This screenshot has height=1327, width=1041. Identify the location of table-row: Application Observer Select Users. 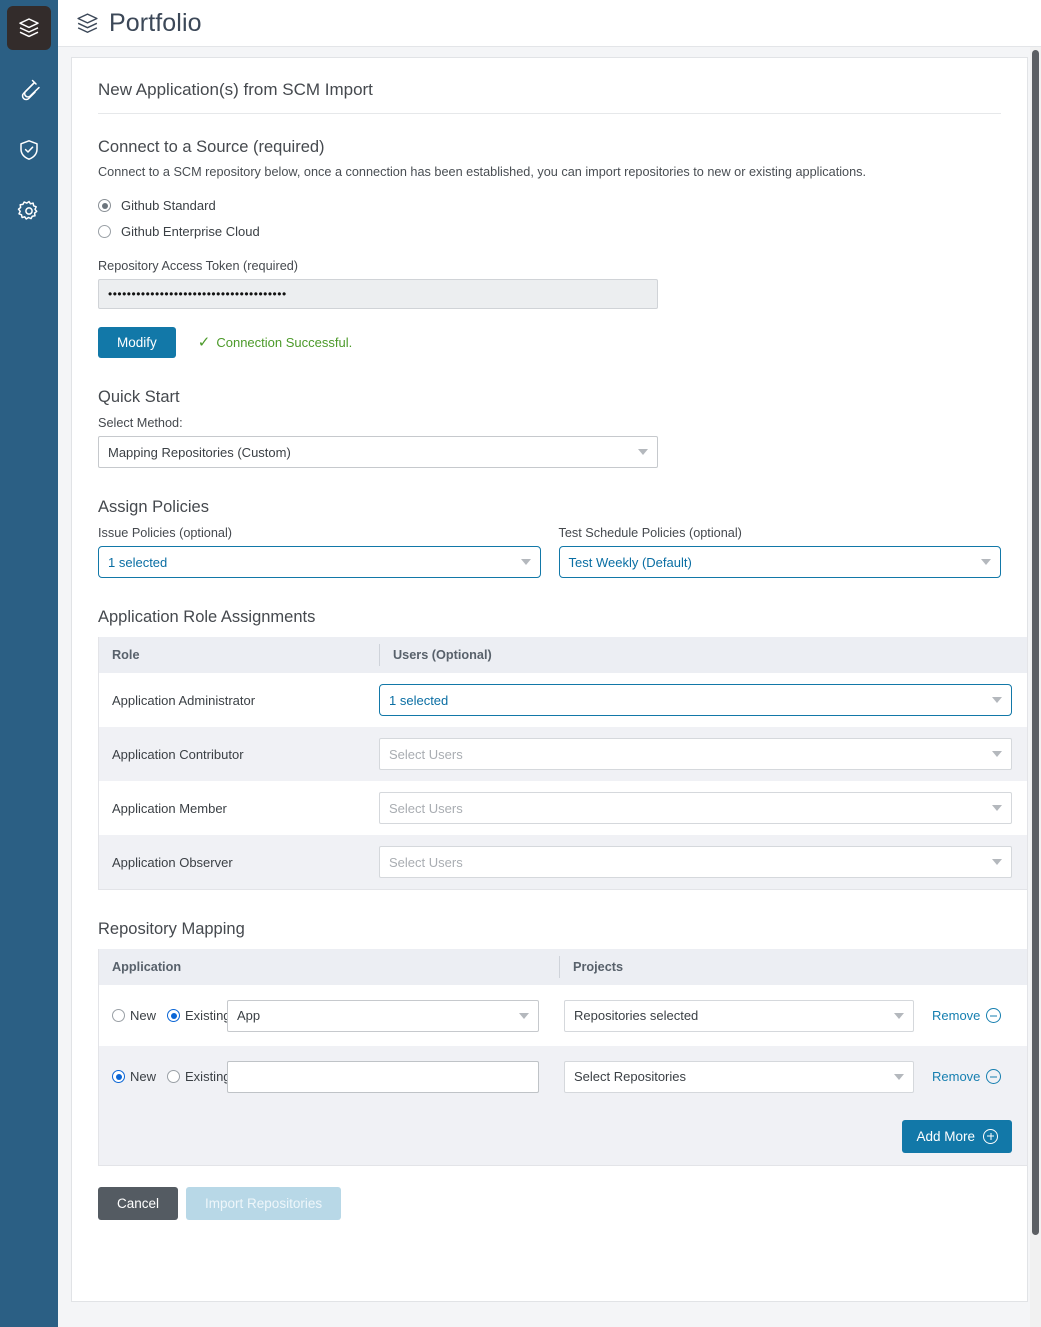
(563, 862).